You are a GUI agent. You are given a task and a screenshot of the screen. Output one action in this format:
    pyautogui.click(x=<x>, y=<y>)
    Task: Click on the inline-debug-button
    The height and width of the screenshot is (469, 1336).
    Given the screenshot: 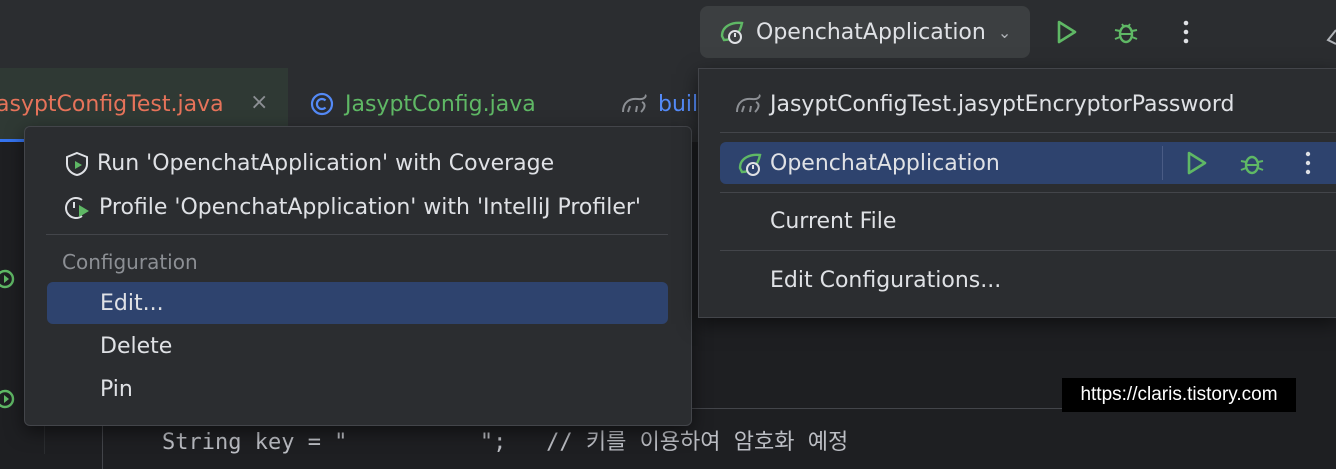 What is the action you would take?
    pyautogui.click(x=1252, y=163)
    